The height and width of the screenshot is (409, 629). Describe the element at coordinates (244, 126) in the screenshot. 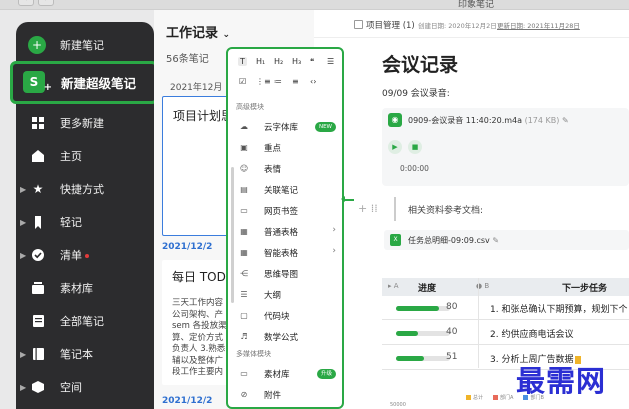

I see `cloud-font-icon: ☁` at that location.